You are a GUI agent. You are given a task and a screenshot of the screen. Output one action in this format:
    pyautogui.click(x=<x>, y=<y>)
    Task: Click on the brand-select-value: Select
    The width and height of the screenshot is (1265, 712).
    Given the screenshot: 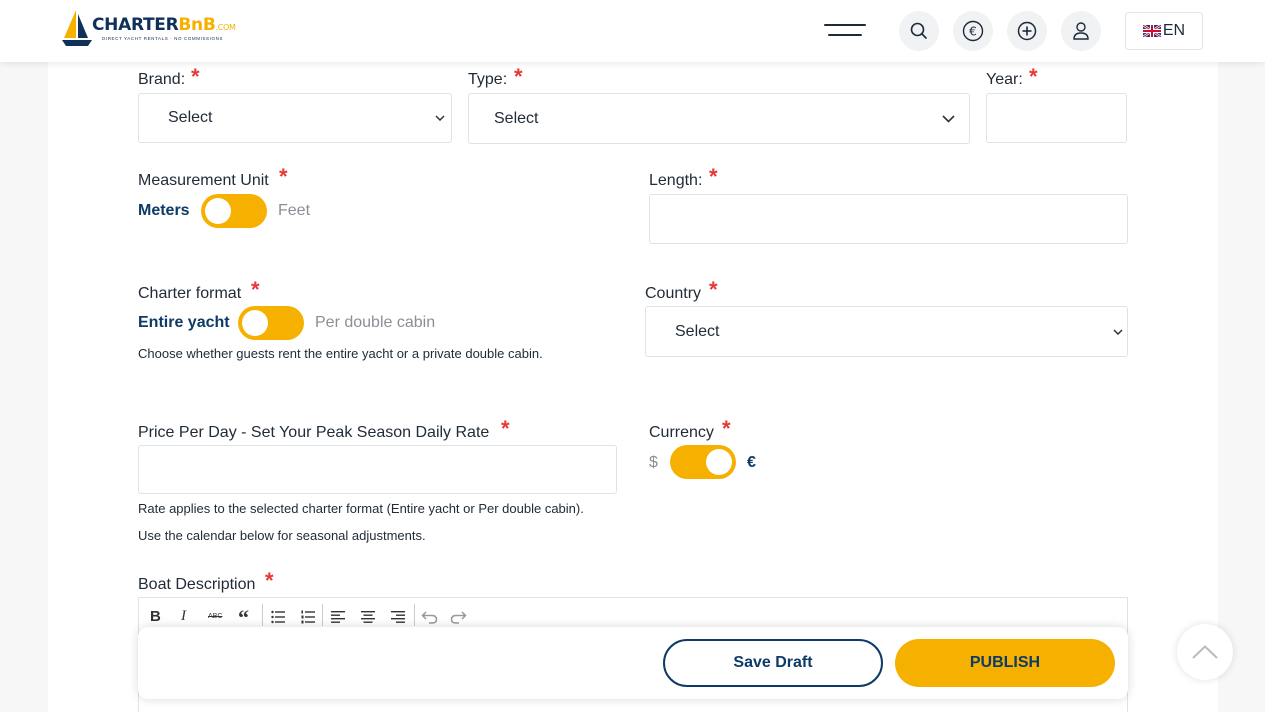 What is the action you would take?
    pyautogui.click(x=190, y=117)
    